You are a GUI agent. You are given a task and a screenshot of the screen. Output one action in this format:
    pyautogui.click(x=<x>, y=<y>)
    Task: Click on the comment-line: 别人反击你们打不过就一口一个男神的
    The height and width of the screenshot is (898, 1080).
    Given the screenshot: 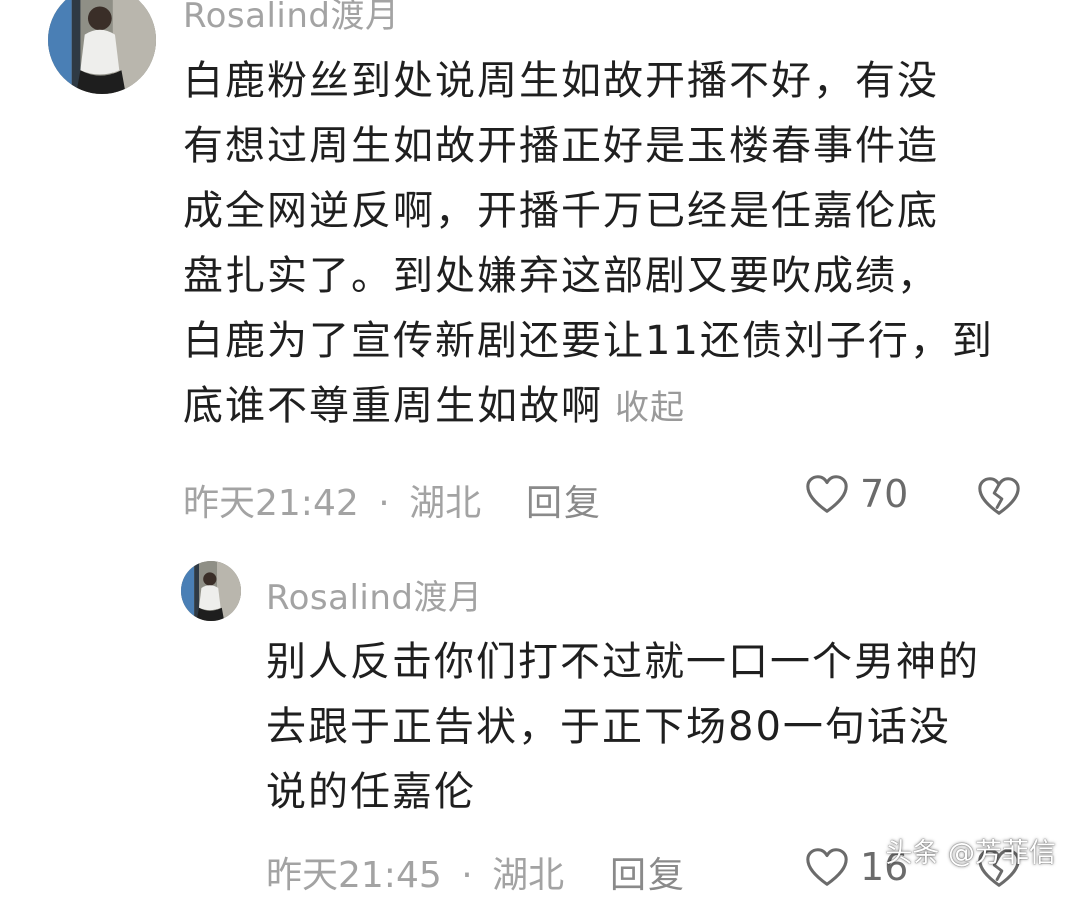 What is the action you would take?
    pyautogui.click(x=623, y=662)
    